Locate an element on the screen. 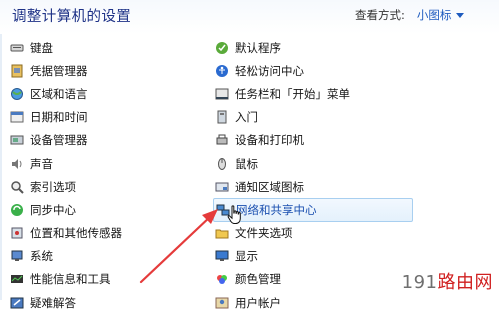 This screenshot has height=314, width=499. item-label: 网络和共享中心 is located at coordinates (276, 209).